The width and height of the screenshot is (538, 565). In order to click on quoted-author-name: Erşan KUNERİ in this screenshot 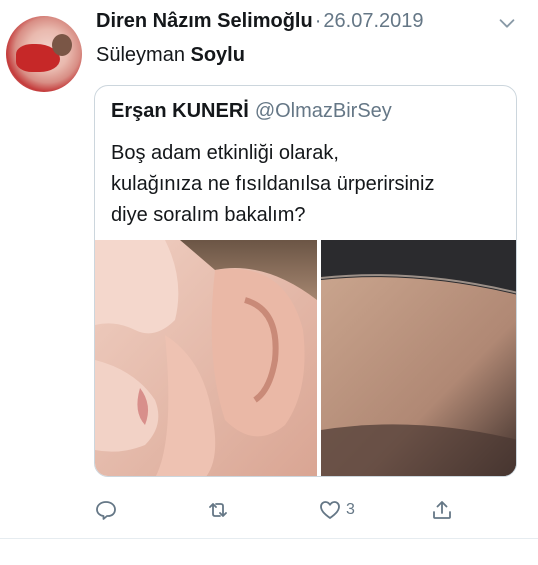, I will do `click(180, 111)`.